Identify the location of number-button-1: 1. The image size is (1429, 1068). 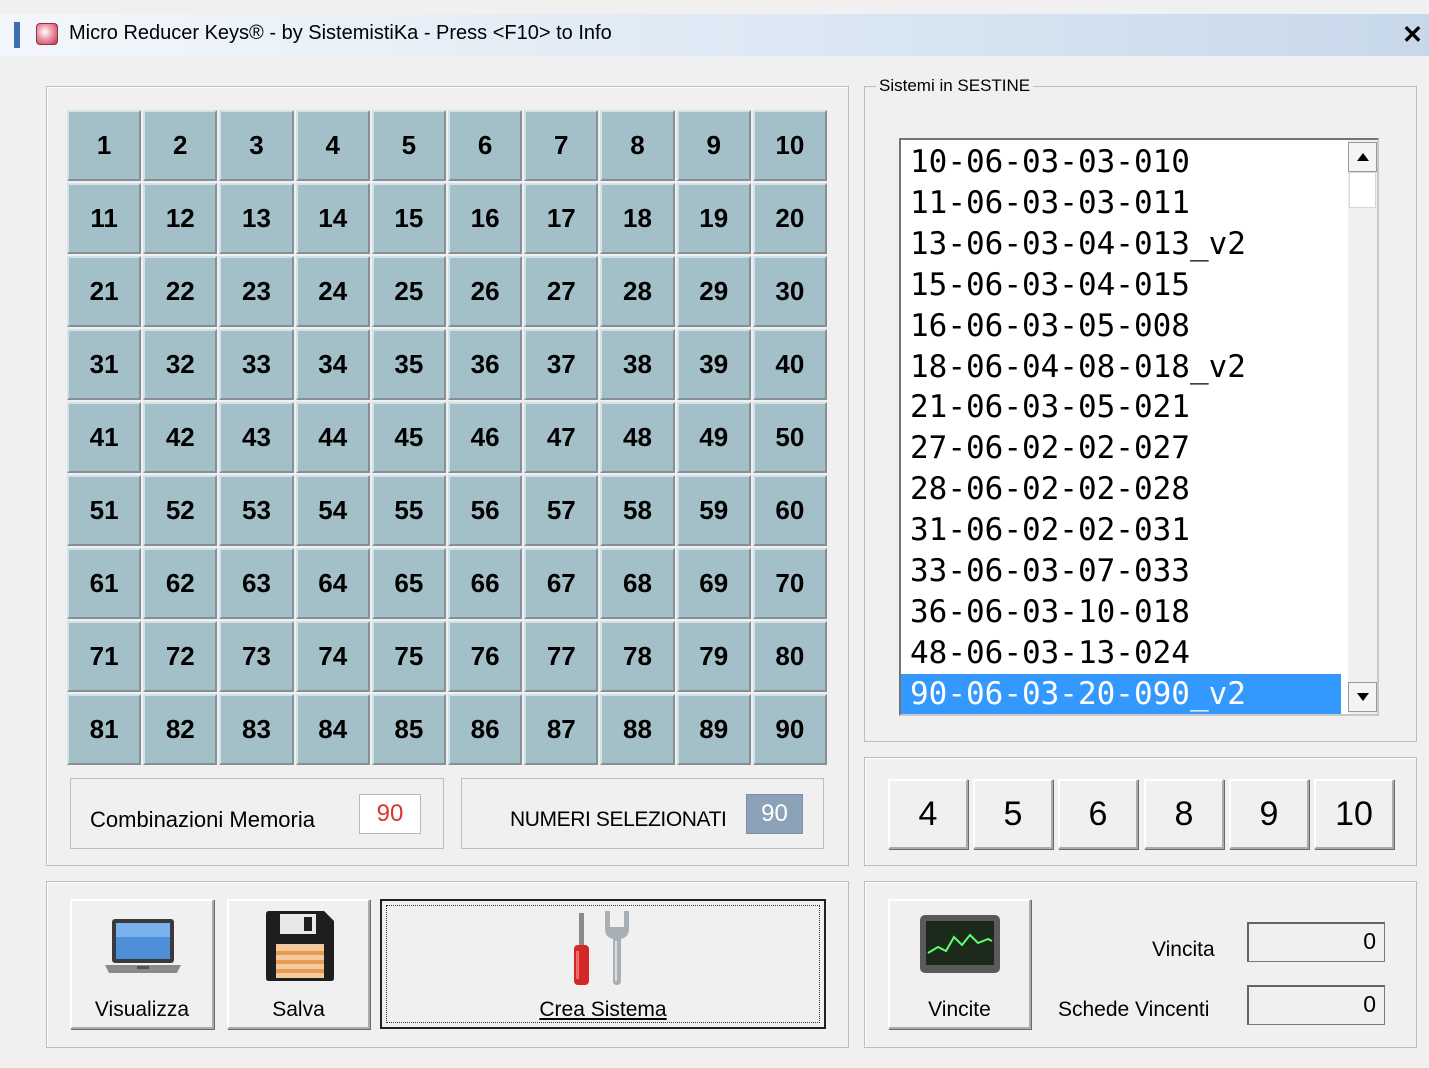
(104, 145).